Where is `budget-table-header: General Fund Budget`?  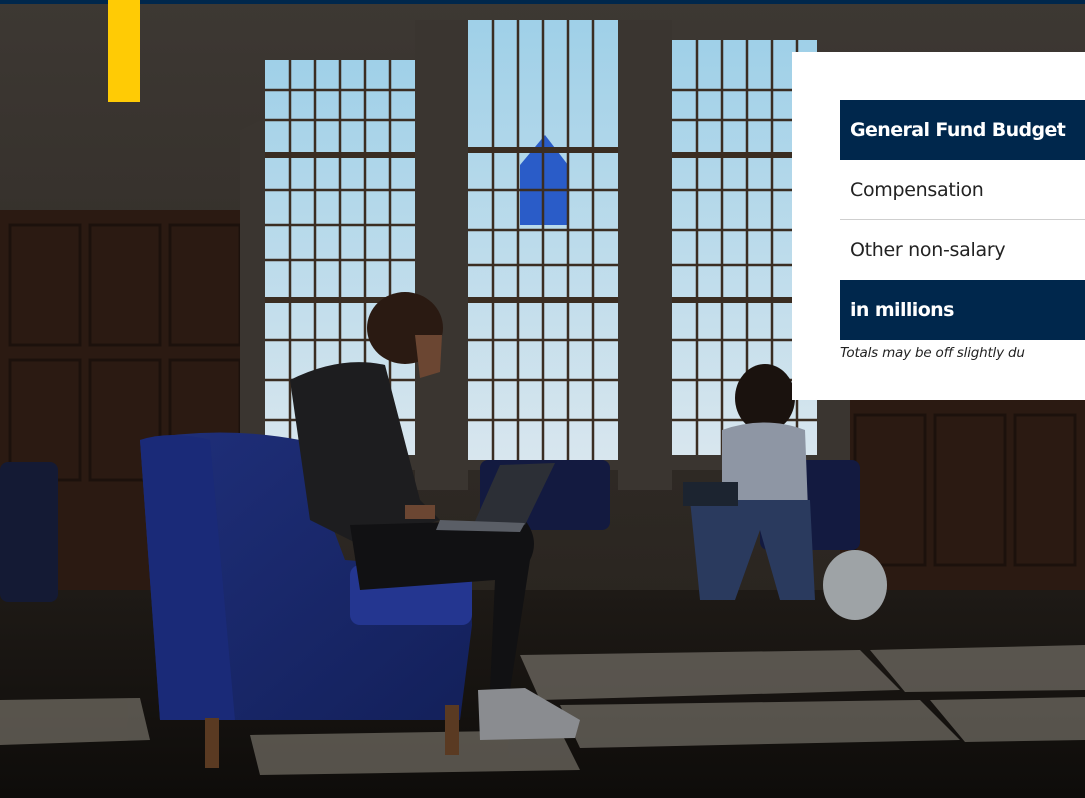 budget-table-header: General Fund Budget is located at coordinates (962, 130).